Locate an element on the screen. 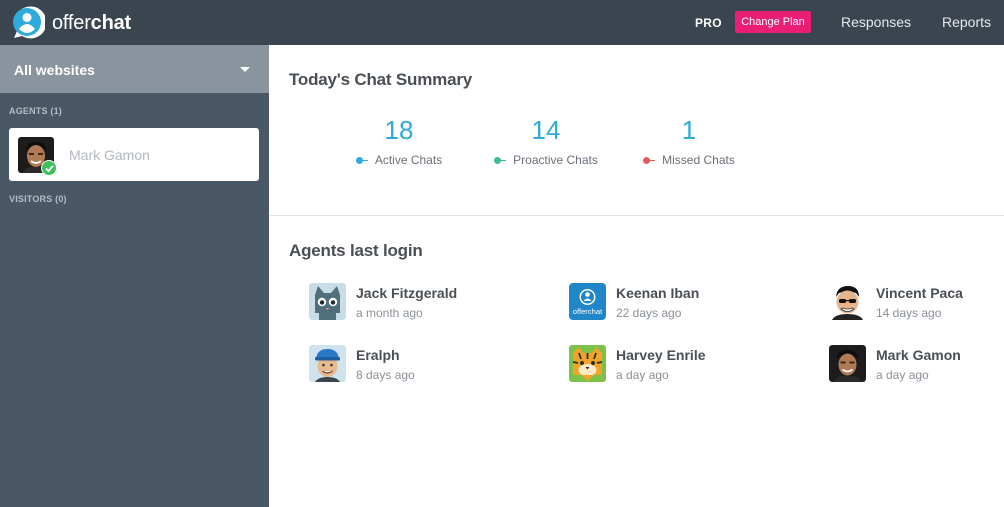 Image resolution: width=1004 pixels, height=507 pixels. stat-missed-chats: 1 Missed Chats is located at coordinates (689, 141).